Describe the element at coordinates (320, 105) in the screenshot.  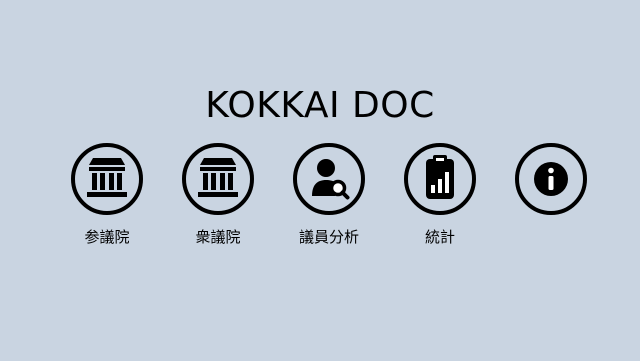
I see `app-title: KOKKAI DOC` at that location.